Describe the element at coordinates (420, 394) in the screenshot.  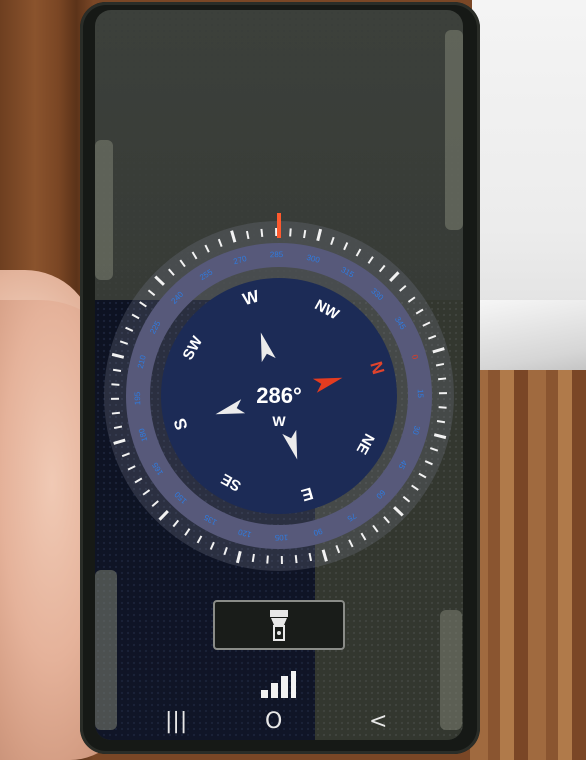
I see `degree-label: 15` at that location.